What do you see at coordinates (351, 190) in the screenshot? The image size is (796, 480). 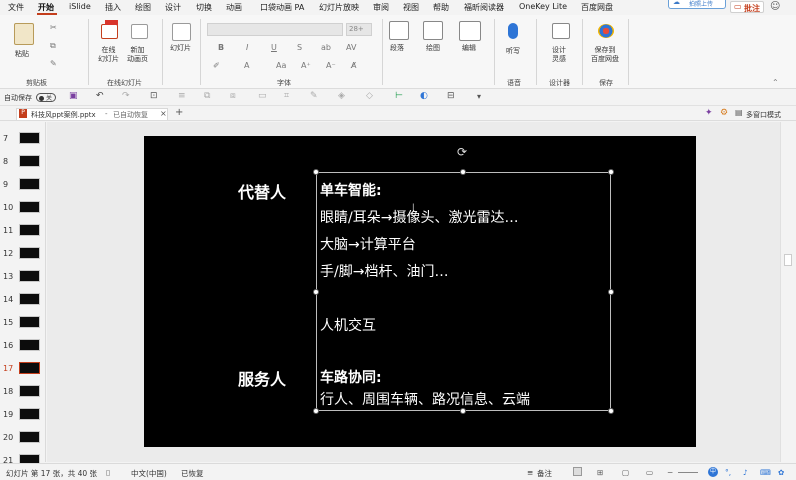 I see `slide-text-line: 单车智能:` at bounding box center [351, 190].